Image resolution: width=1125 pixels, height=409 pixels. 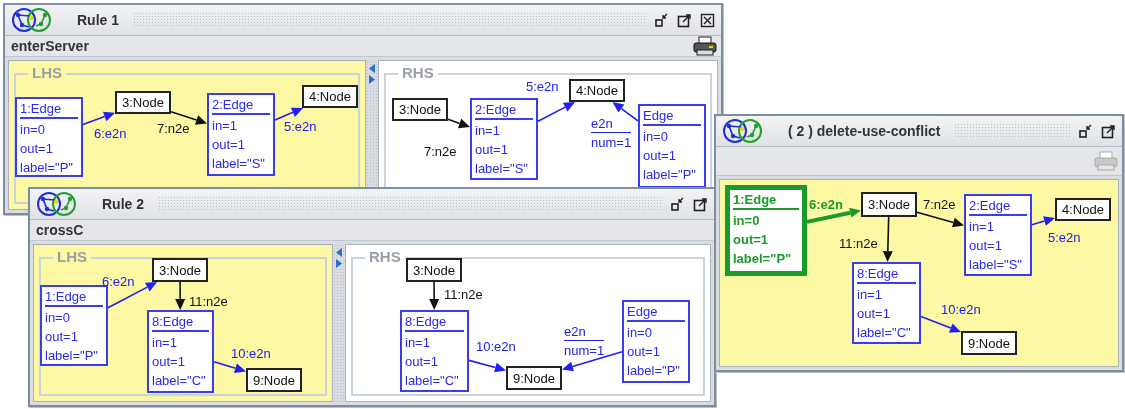 What do you see at coordinates (123, 204) in the screenshot?
I see `window-title: Rule 2` at bounding box center [123, 204].